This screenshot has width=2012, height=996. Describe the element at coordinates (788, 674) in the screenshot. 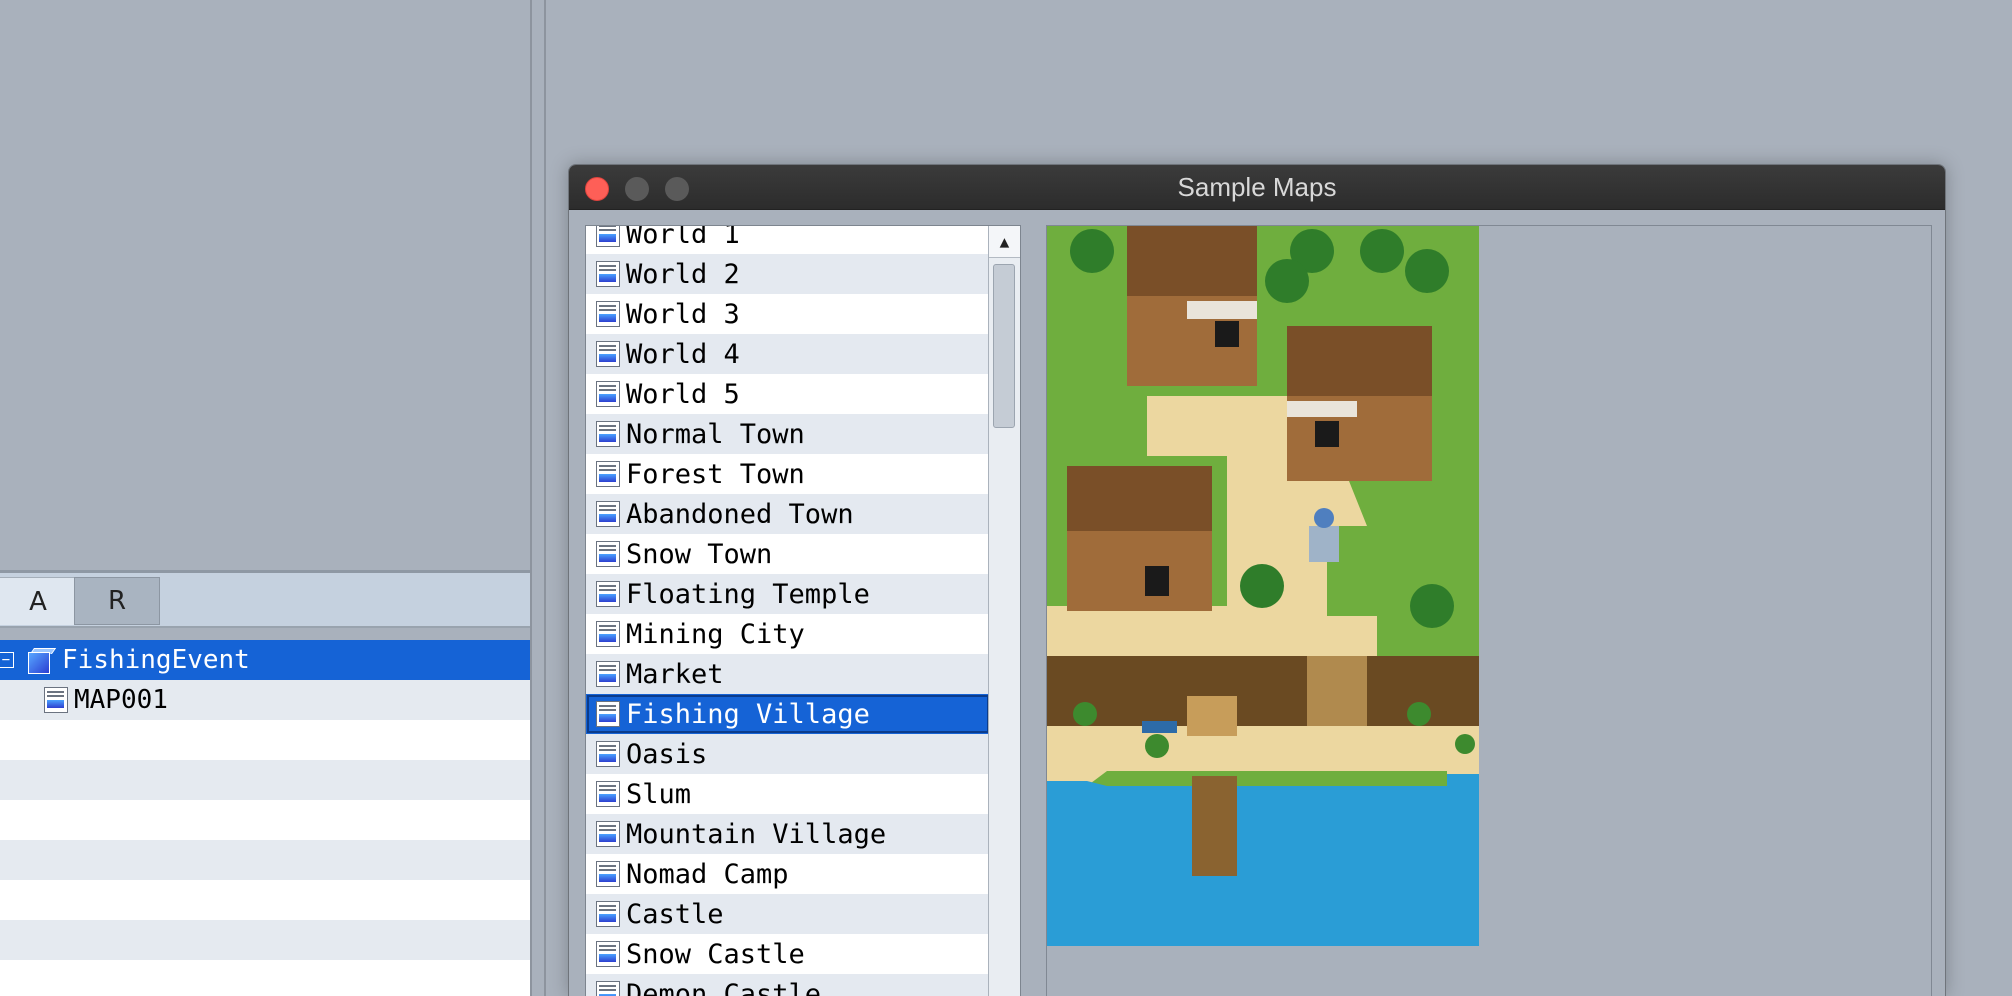

I see `sample-map-item: Market` at that location.